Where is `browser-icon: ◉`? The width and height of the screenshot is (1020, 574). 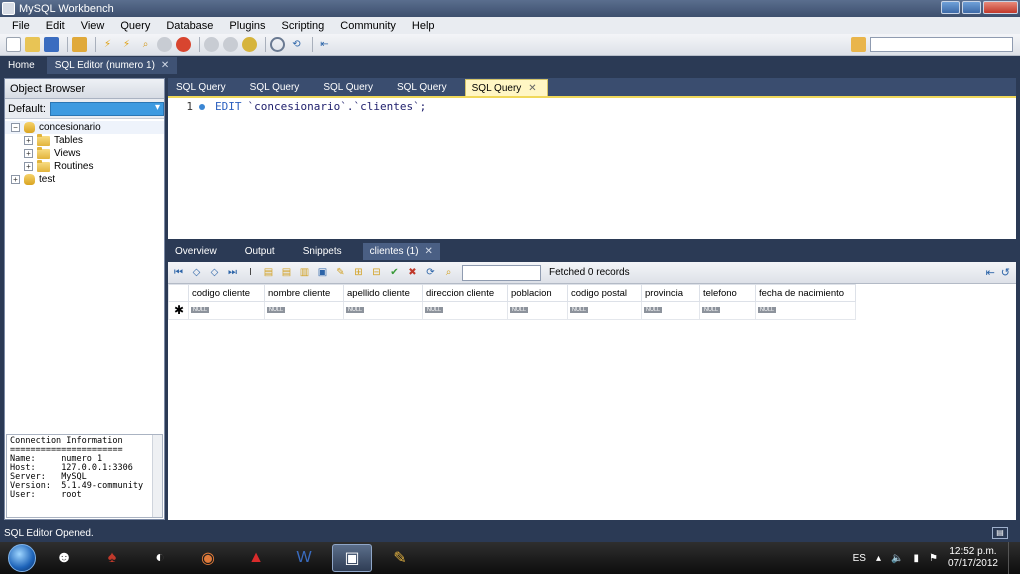 browser-icon: ◉ is located at coordinates (208, 558).